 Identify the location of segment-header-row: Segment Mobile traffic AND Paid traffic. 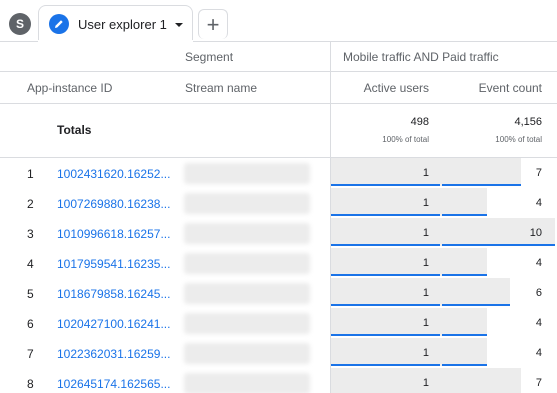
(278, 57).